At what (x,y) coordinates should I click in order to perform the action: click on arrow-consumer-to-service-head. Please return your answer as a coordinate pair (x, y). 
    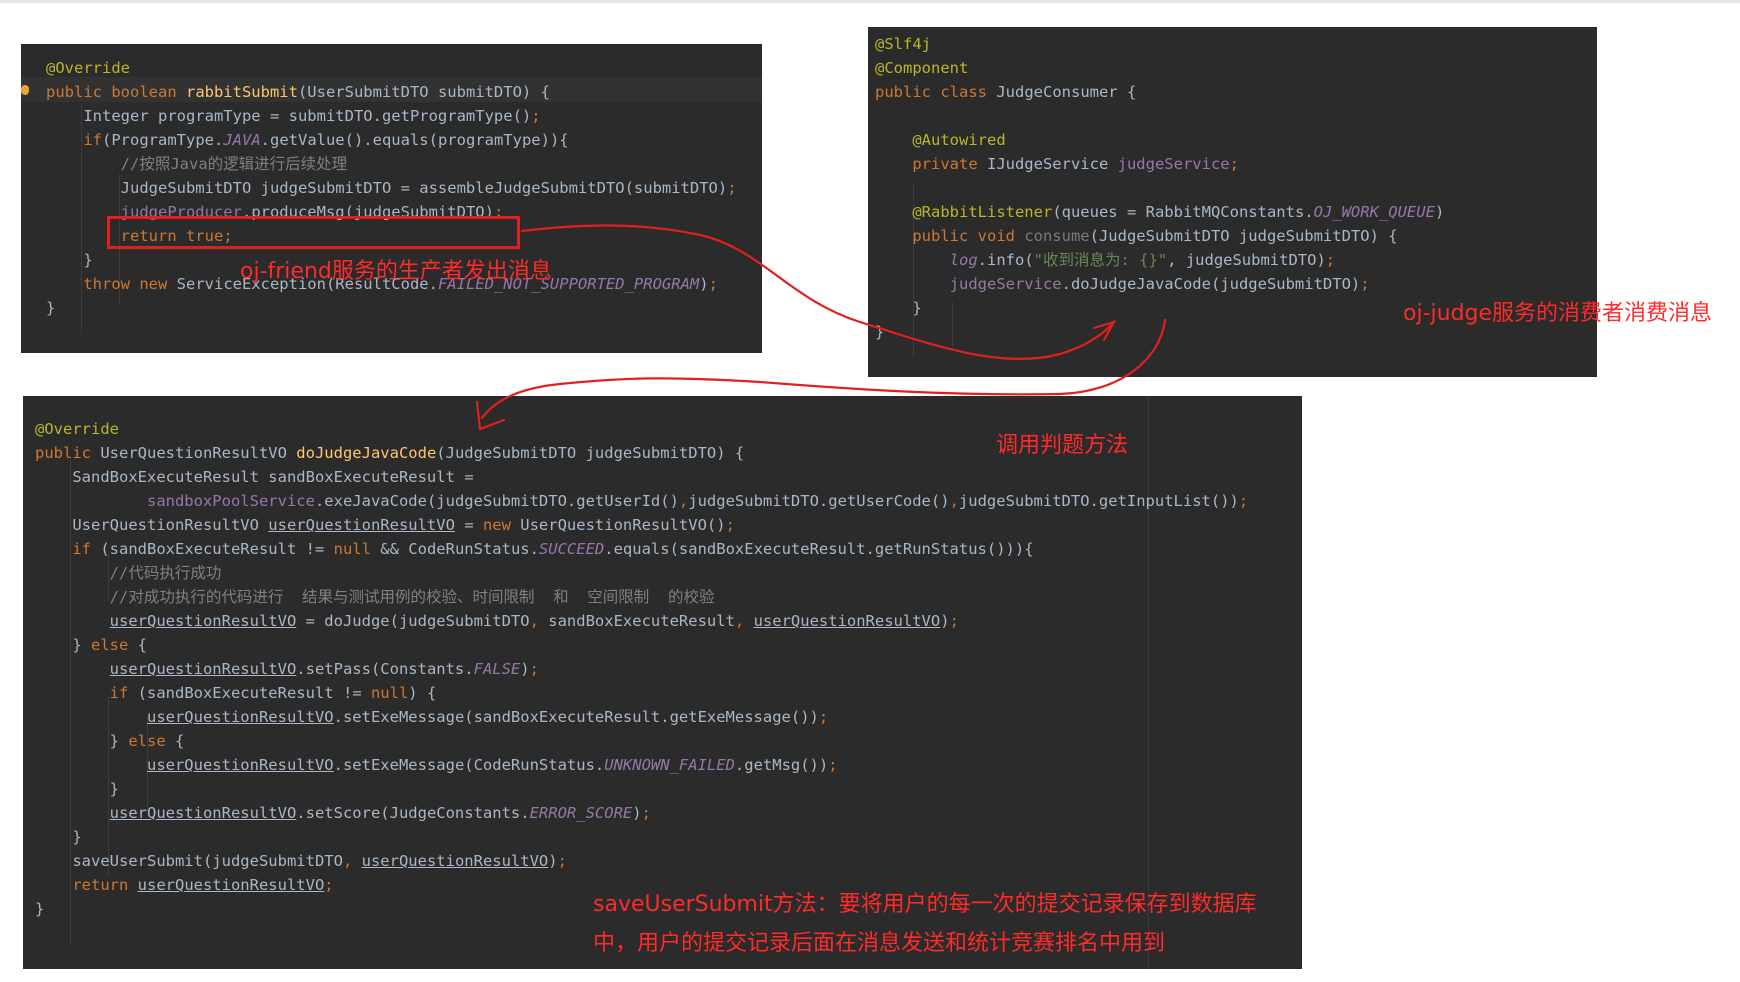
    Looking at the image, I should click on (490, 415).